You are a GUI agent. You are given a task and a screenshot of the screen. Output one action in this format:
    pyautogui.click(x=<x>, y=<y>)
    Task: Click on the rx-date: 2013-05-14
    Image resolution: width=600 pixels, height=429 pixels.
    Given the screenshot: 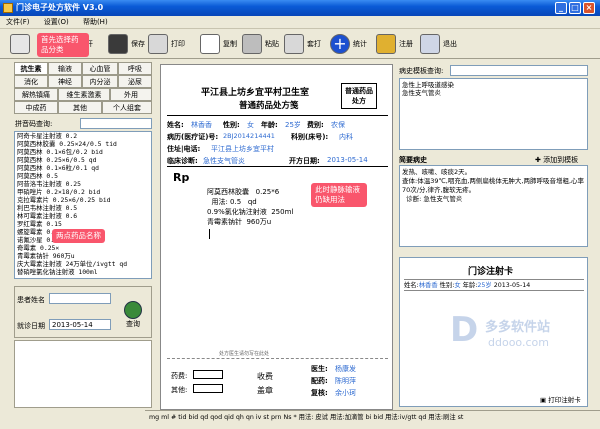 What is the action you would take?
    pyautogui.click(x=347, y=160)
    